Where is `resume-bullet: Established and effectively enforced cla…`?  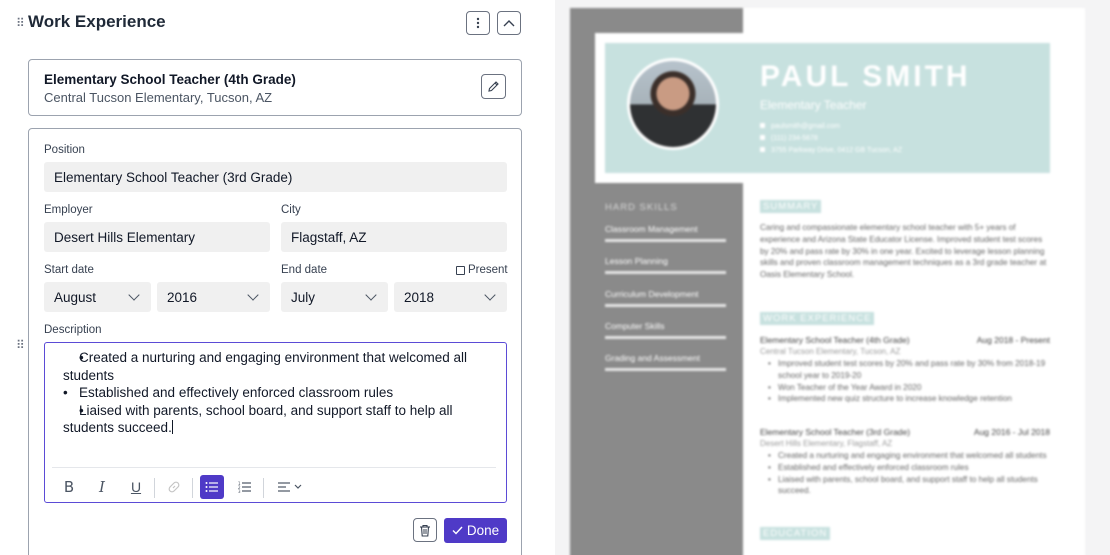
resume-bullet: Established and effectively enforced cla… is located at coordinates (908, 468).